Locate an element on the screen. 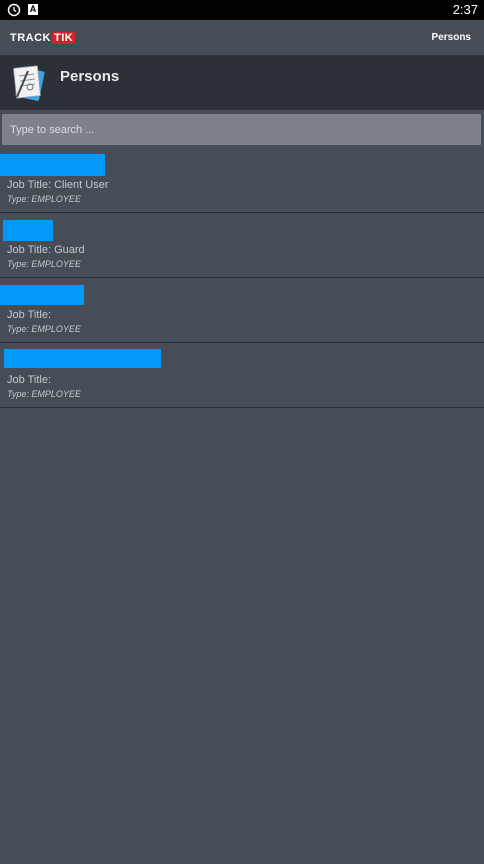 This screenshot has height=864, width=484. logo-text-tik: TIK is located at coordinates (64, 38).